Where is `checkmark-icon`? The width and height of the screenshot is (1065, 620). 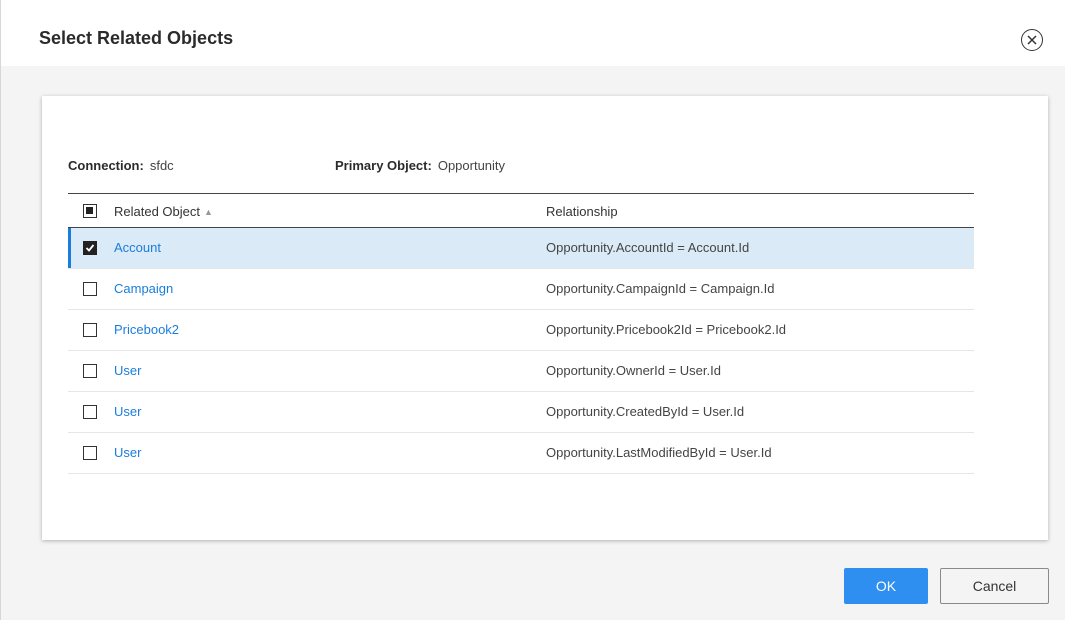
checkmark-icon is located at coordinates (90, 248).